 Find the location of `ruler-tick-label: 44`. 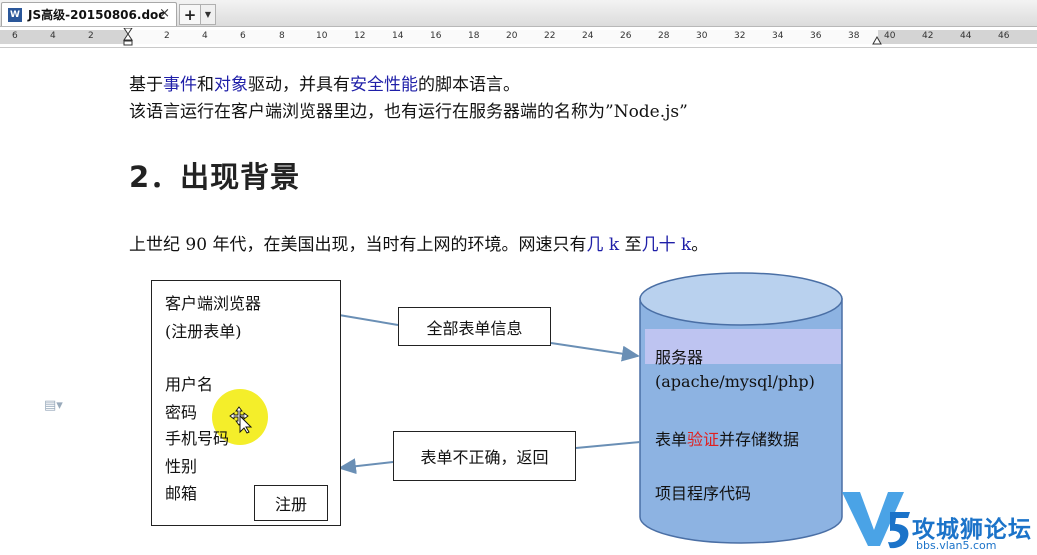

ruler-tick-label: 44 is located at coordinates (966, 36).